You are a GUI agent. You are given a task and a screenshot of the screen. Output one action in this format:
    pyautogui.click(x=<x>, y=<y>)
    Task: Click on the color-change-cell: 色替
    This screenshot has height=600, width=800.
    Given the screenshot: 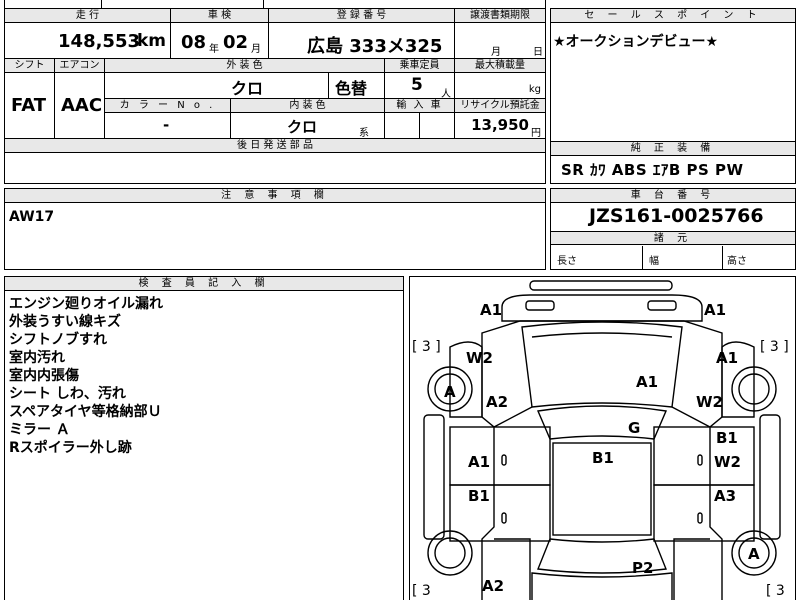 What is the action you would take?
    pyautogui.click(x=357, y=86)
    